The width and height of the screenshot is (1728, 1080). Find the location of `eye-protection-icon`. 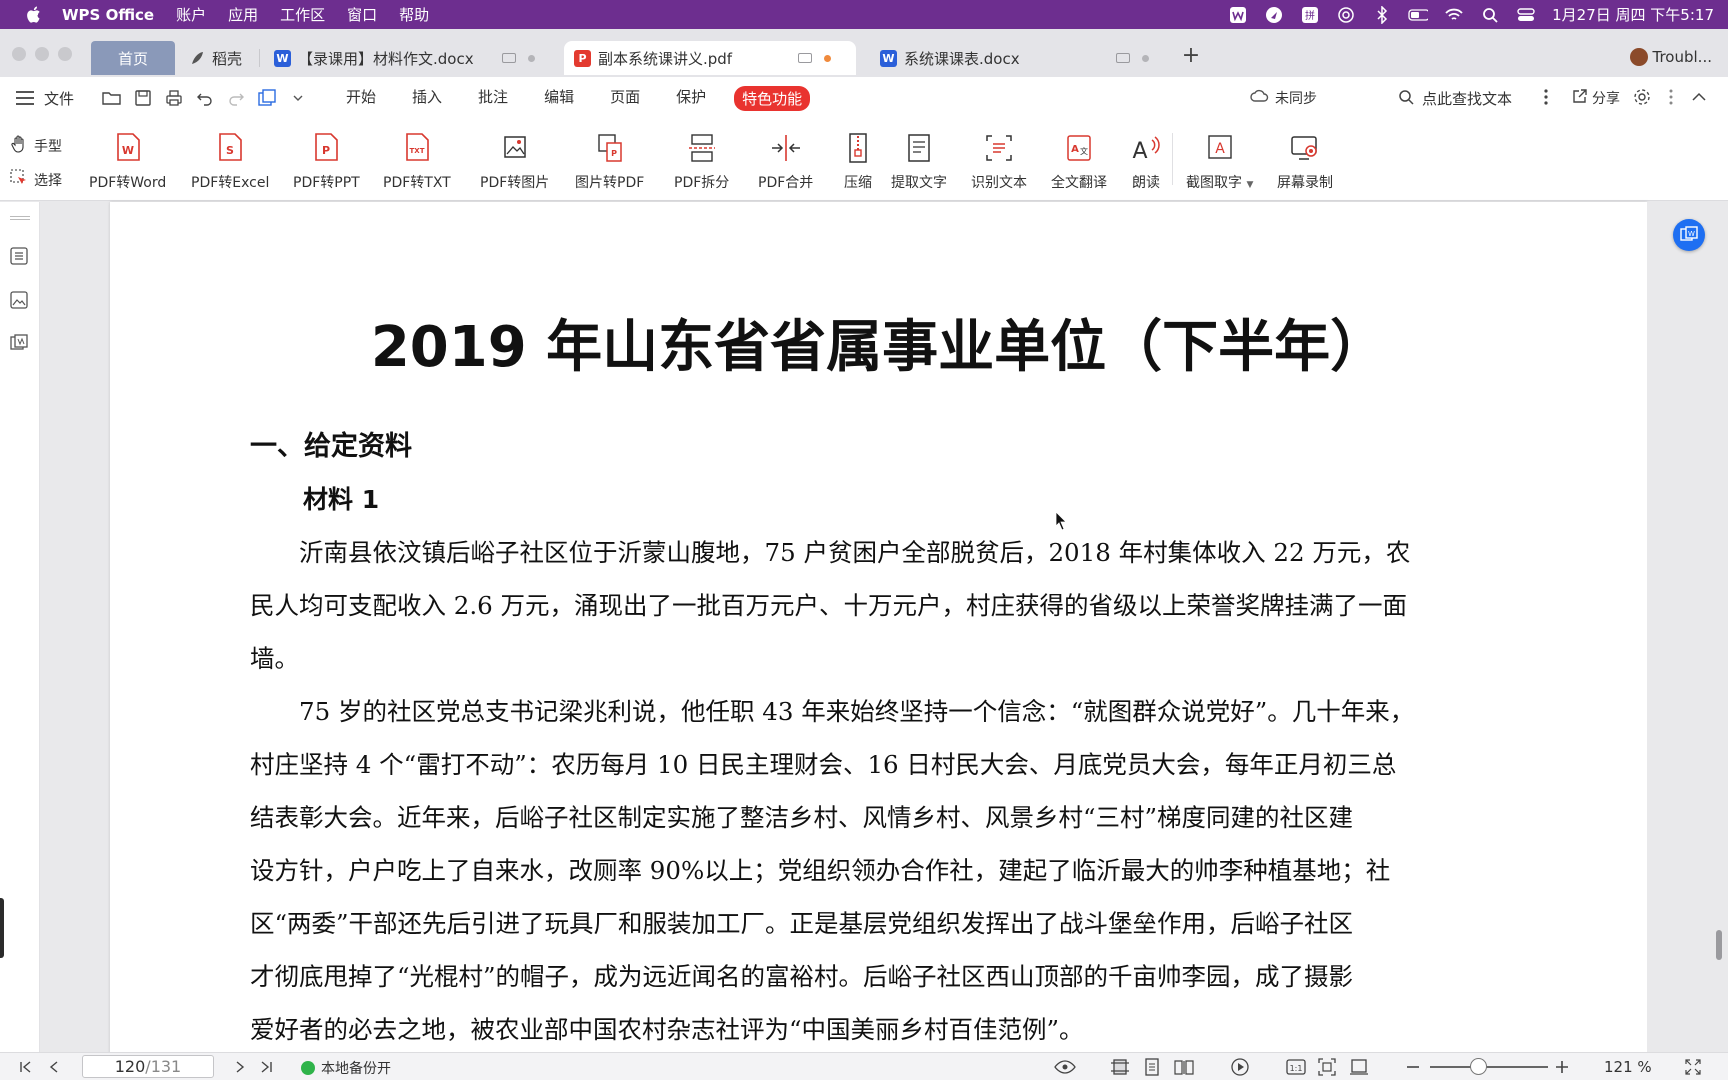

eye-protection-icon is located at coordinates (1065, 1067).